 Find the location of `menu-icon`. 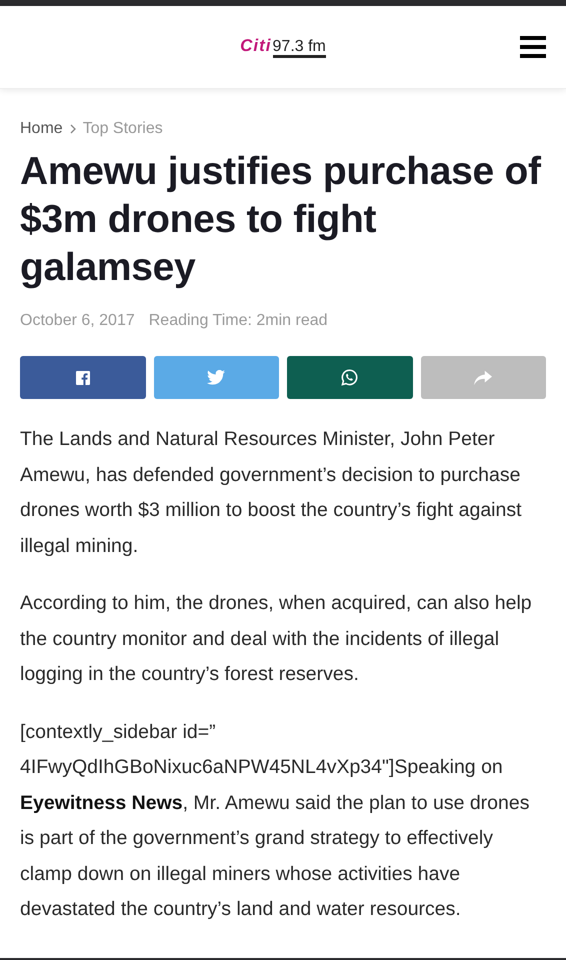

menu-icon is located at coordinates (533, 47).